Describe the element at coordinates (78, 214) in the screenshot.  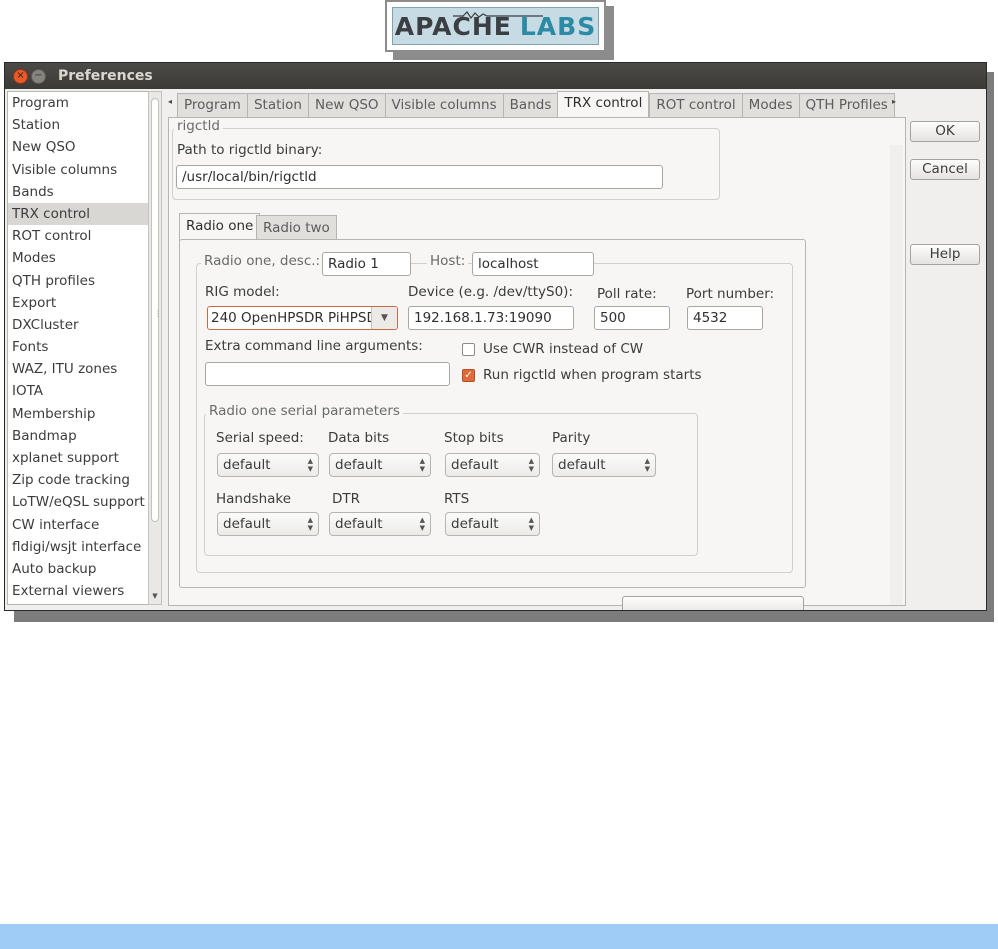
I see `list-item-trx-control: TRX control` at that location.